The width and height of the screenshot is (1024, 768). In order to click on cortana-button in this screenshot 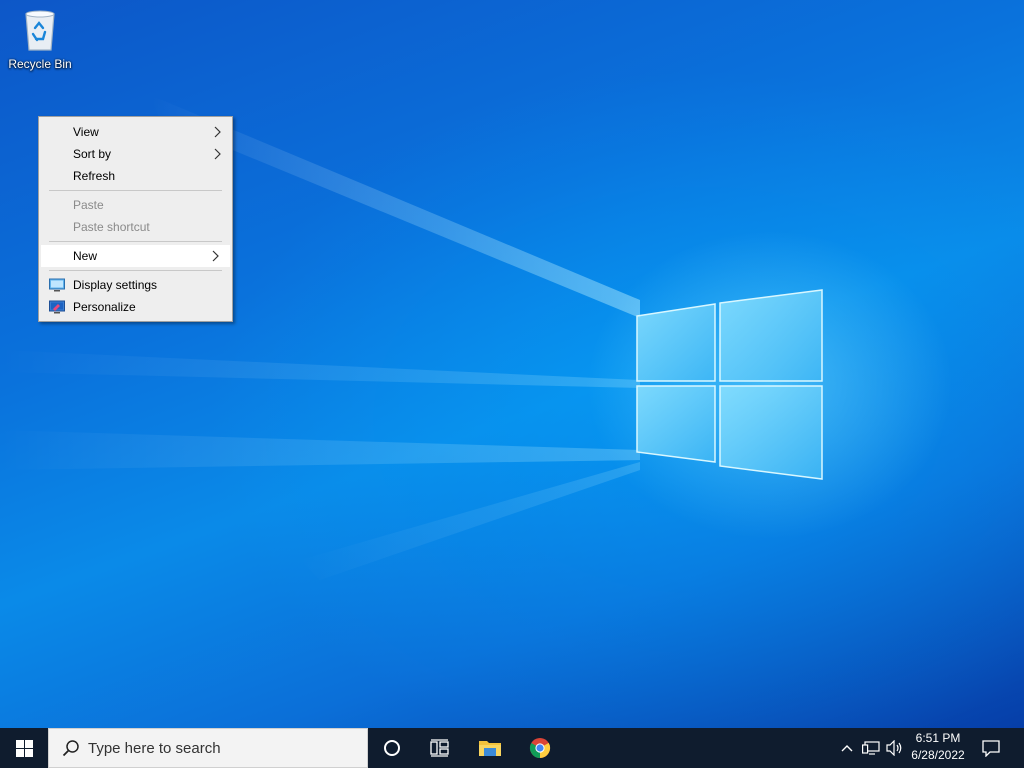, I will do `click(392, 748)`.